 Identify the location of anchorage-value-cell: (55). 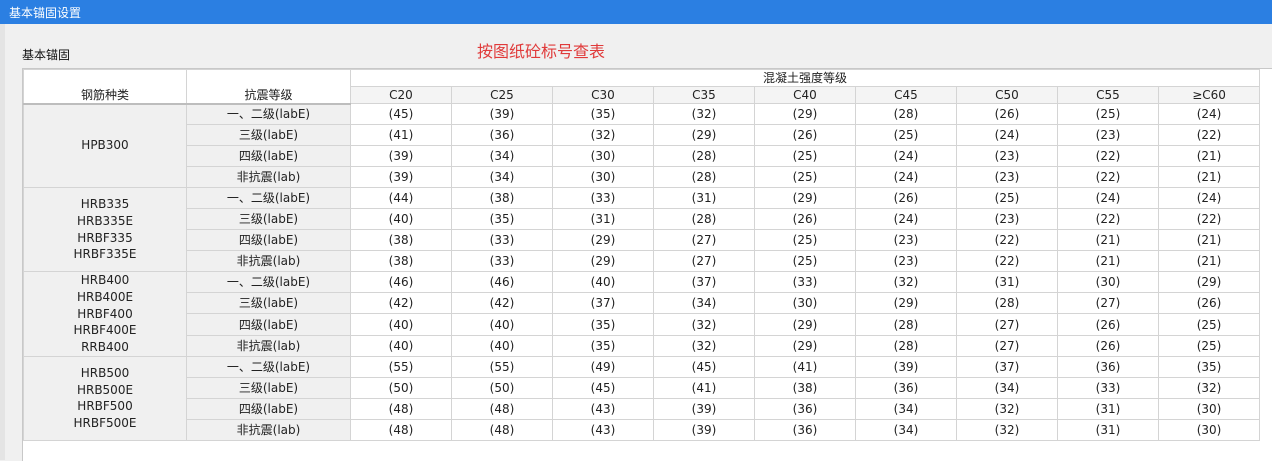
(401, 366).